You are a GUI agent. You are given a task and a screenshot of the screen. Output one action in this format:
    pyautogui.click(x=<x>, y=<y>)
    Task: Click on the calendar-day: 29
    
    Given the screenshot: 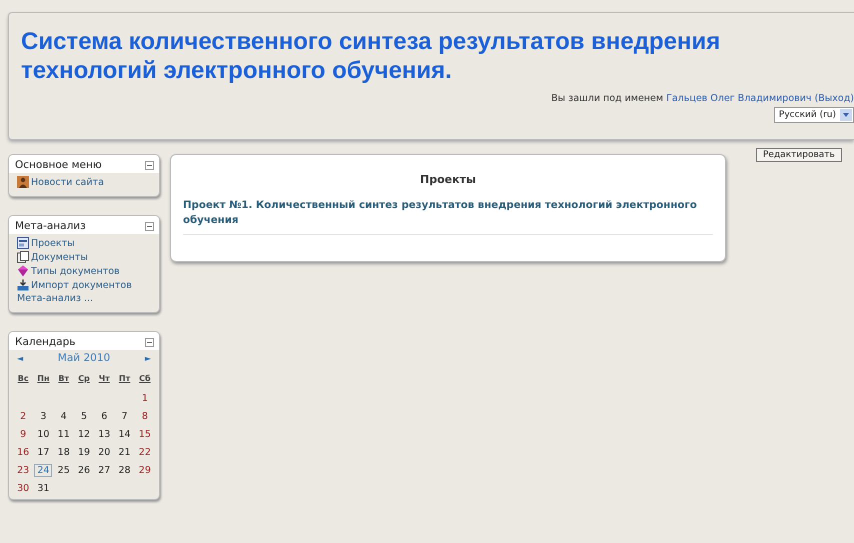 What is the action you would take?
    pyautogui.click(x=145, y=470)
    